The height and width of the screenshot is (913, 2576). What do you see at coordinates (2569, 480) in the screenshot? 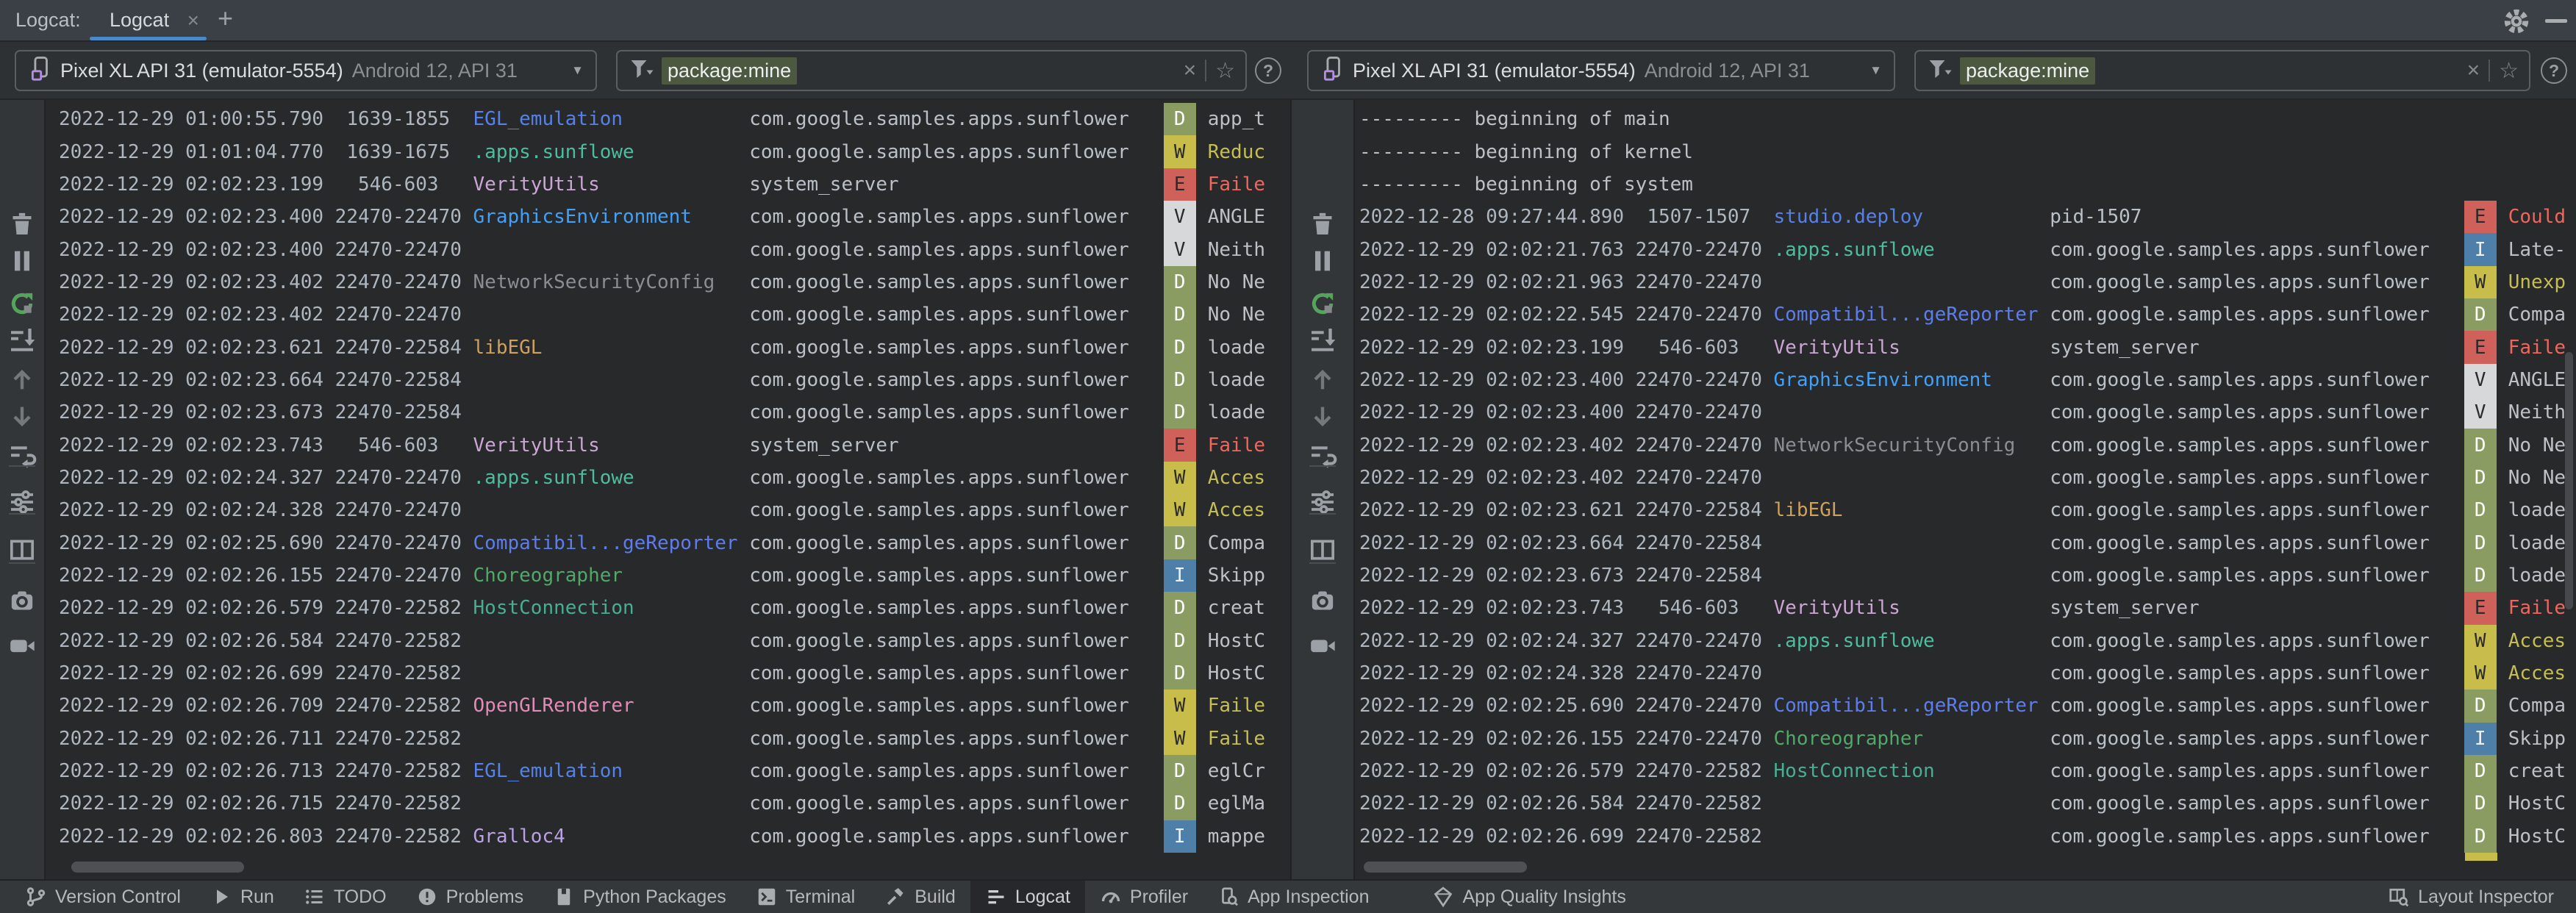
I see `vertical-scrollbar` at bounding box center [2569, 480].